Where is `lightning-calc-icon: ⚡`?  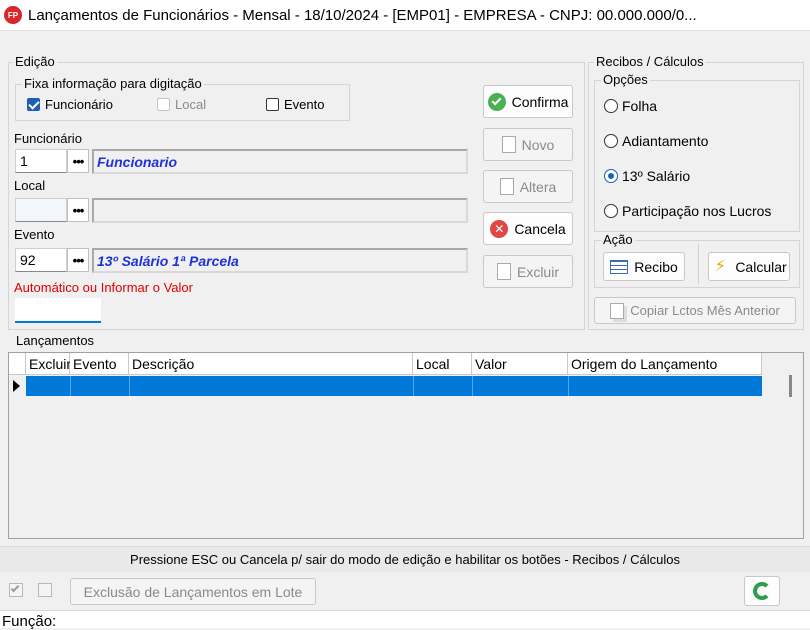 lightning-calc-icon: ⚡ is located at coordinates (720, 266).